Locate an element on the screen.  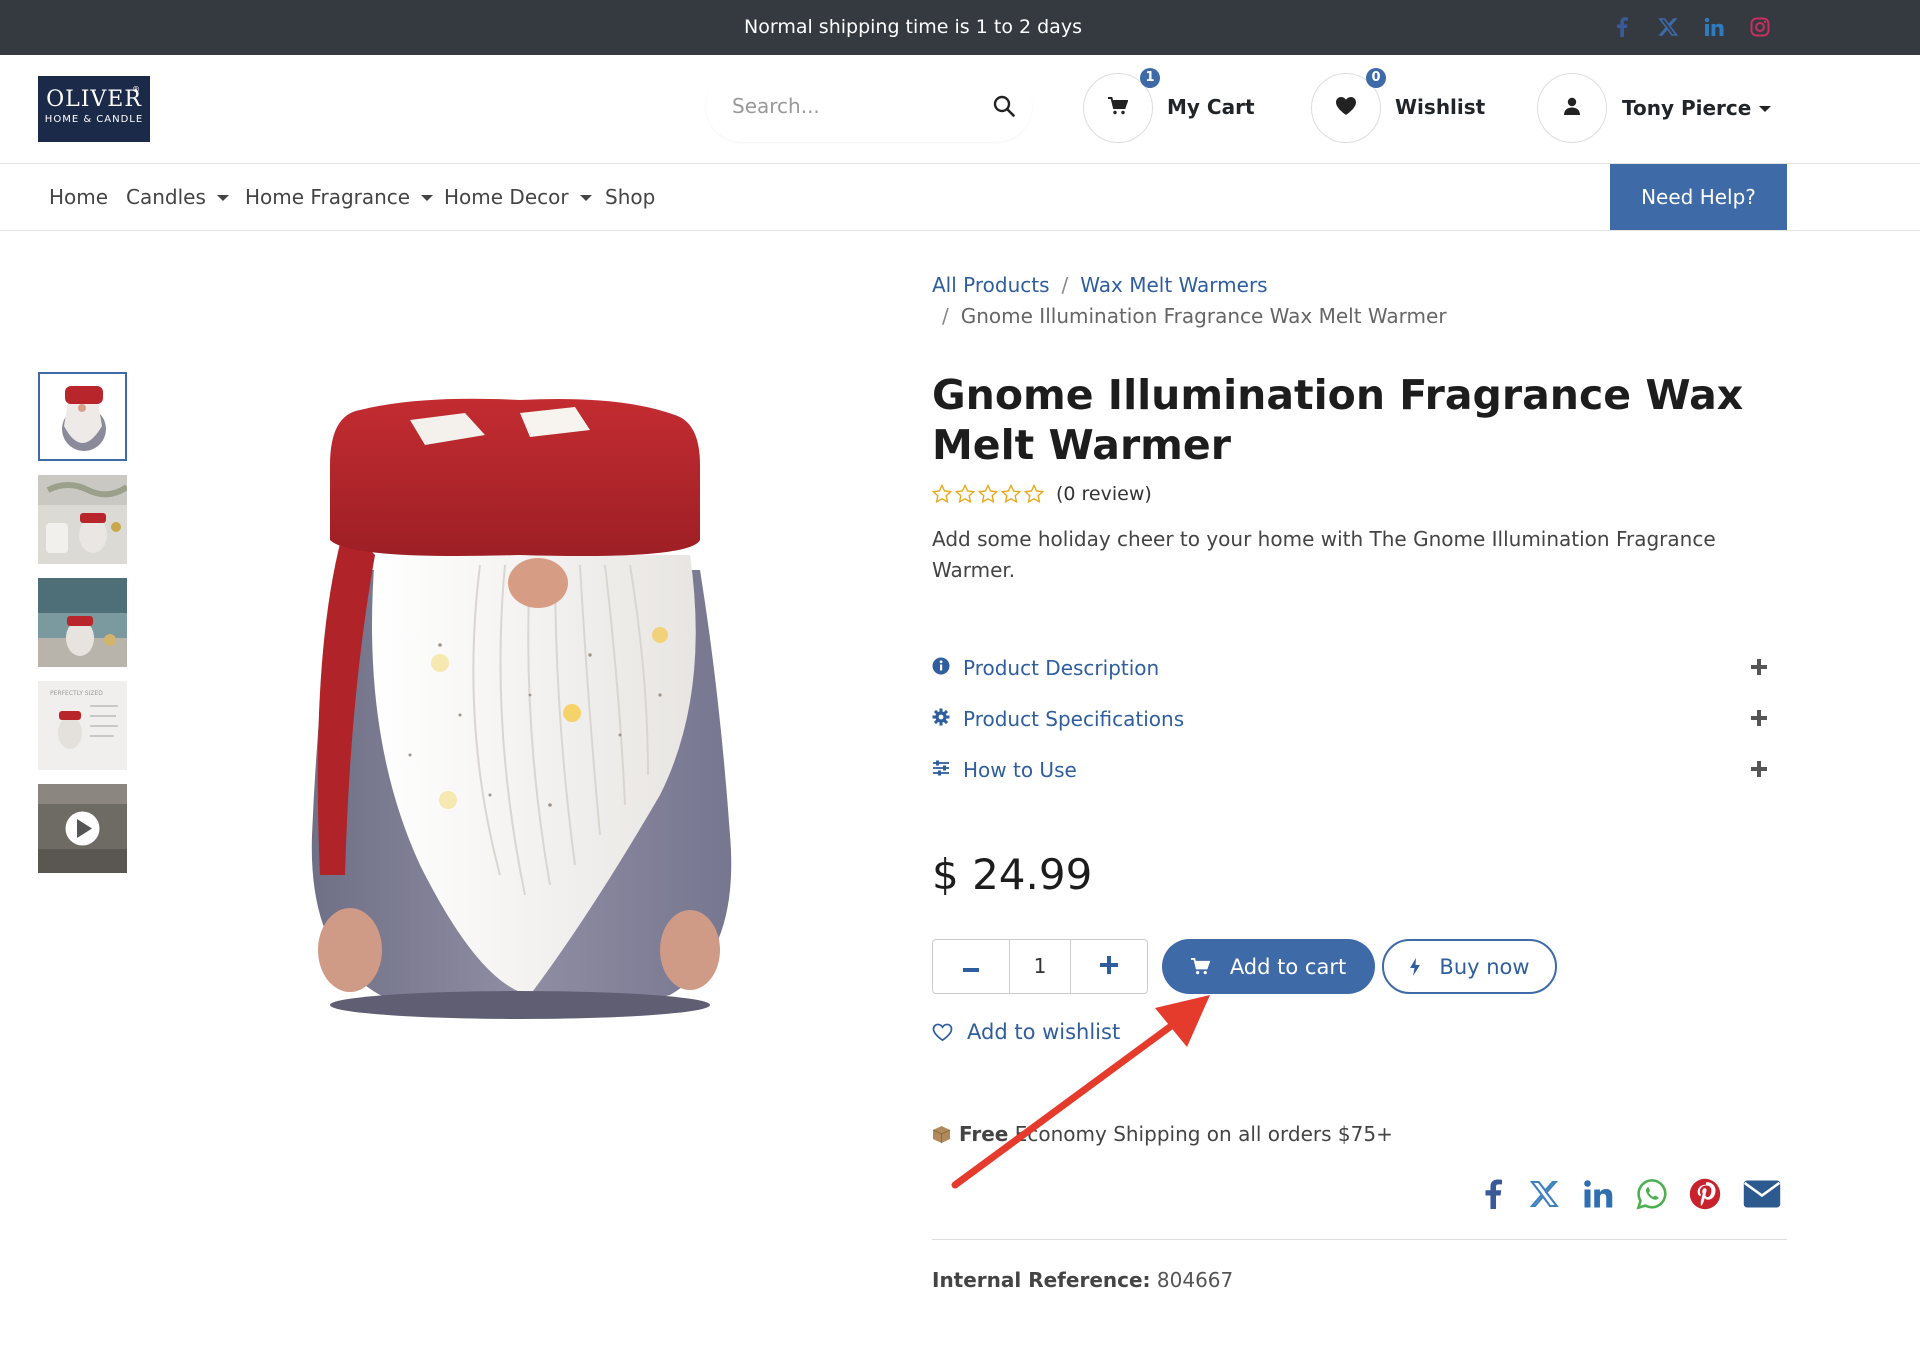
logo-tagline: HOME & CANDLE is located at coordinates (94, 119).